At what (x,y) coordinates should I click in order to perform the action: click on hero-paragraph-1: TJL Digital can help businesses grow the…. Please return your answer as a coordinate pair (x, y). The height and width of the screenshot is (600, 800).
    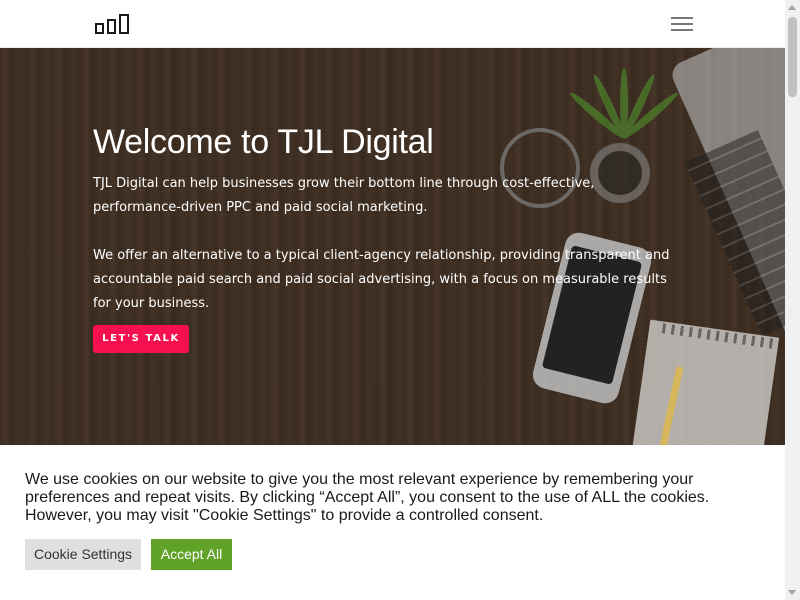
    Looking at the image, I should click on (344, 195).